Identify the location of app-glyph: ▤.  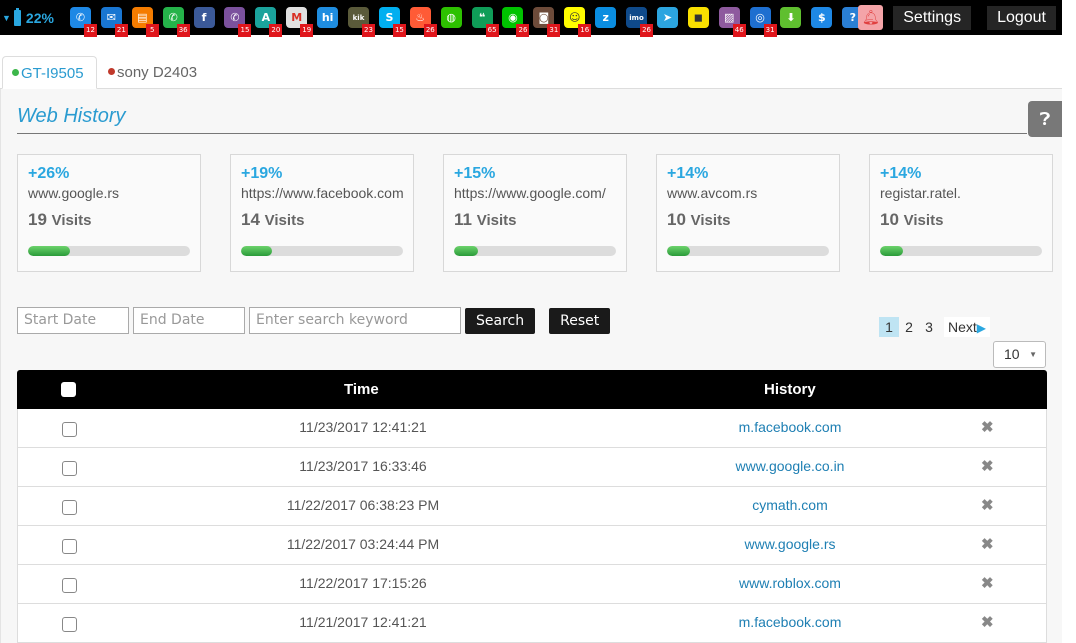
(142, 17).